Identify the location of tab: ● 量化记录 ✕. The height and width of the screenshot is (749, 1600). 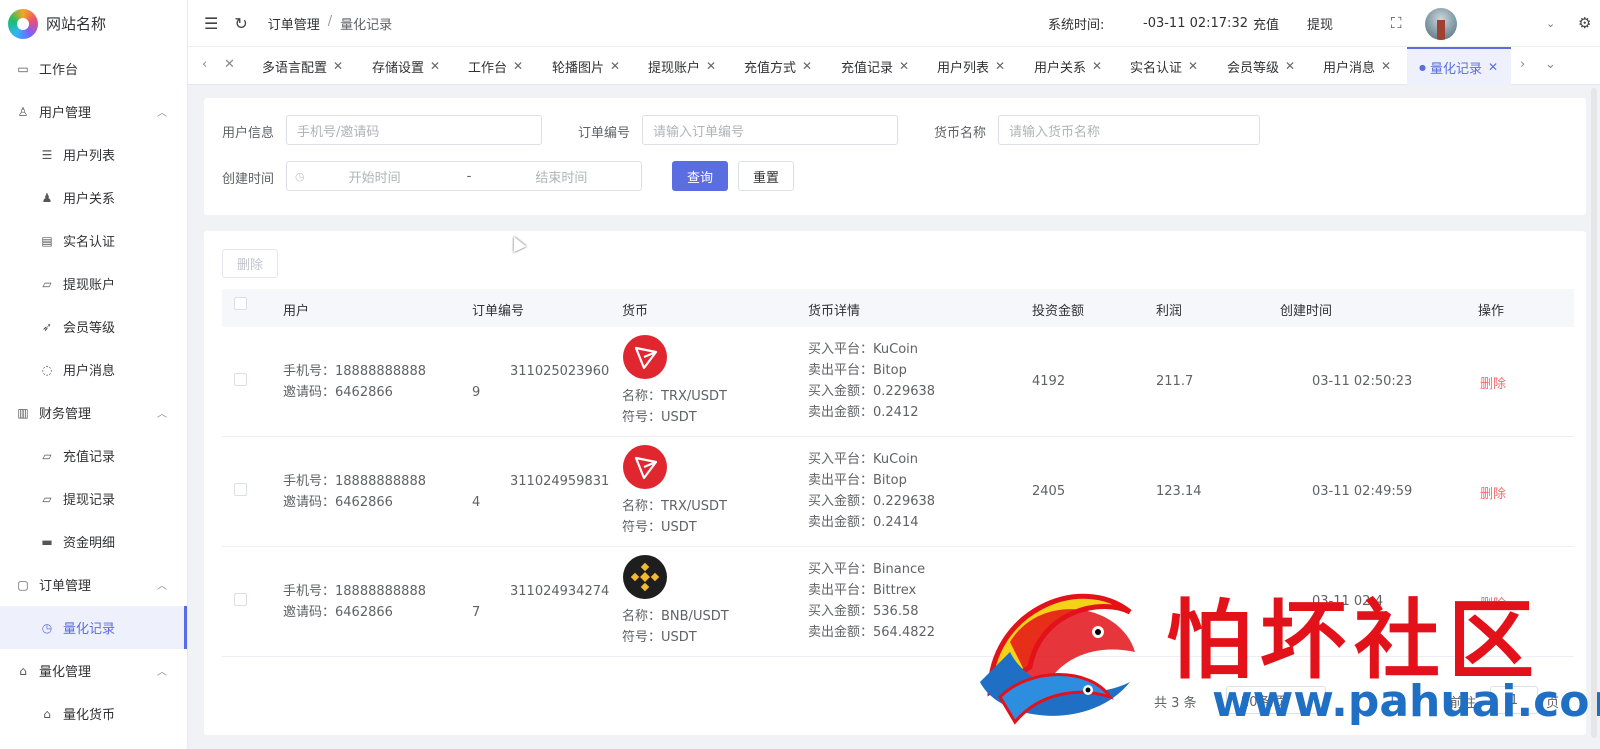
(1459, 66).